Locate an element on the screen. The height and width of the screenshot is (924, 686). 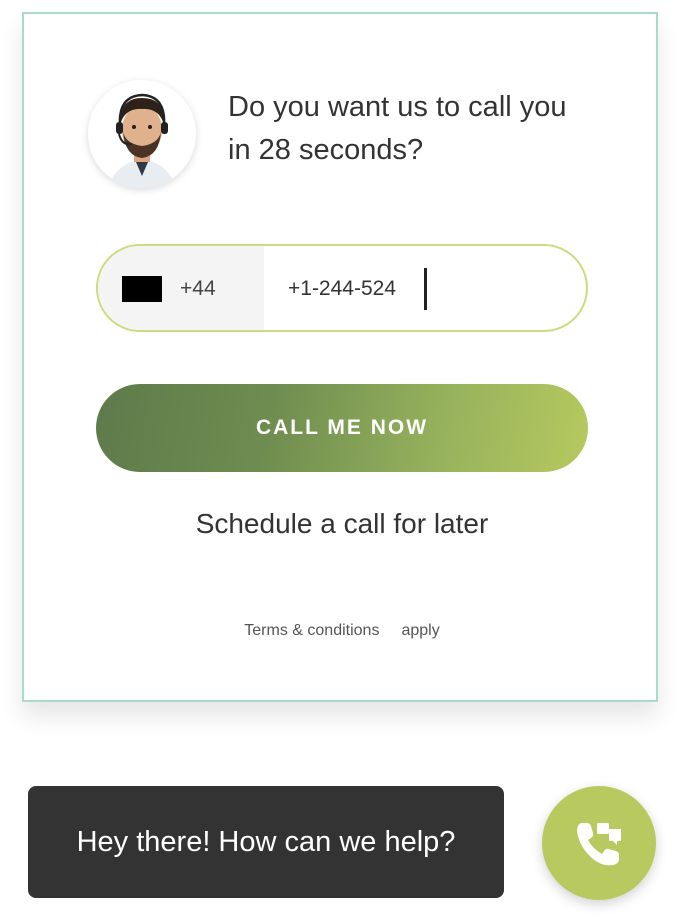
chat-greeting-bubble: Hey there! How can we help? is located at coordinates (266, 842).